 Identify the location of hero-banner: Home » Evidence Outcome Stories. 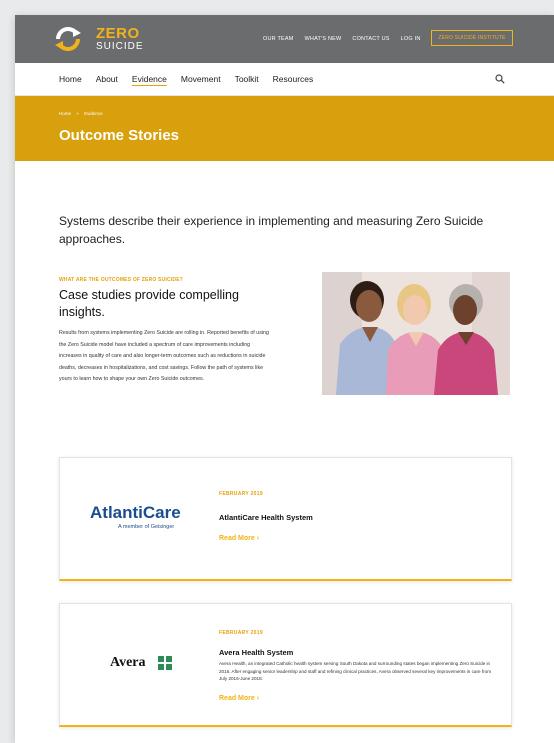
(284, 128).